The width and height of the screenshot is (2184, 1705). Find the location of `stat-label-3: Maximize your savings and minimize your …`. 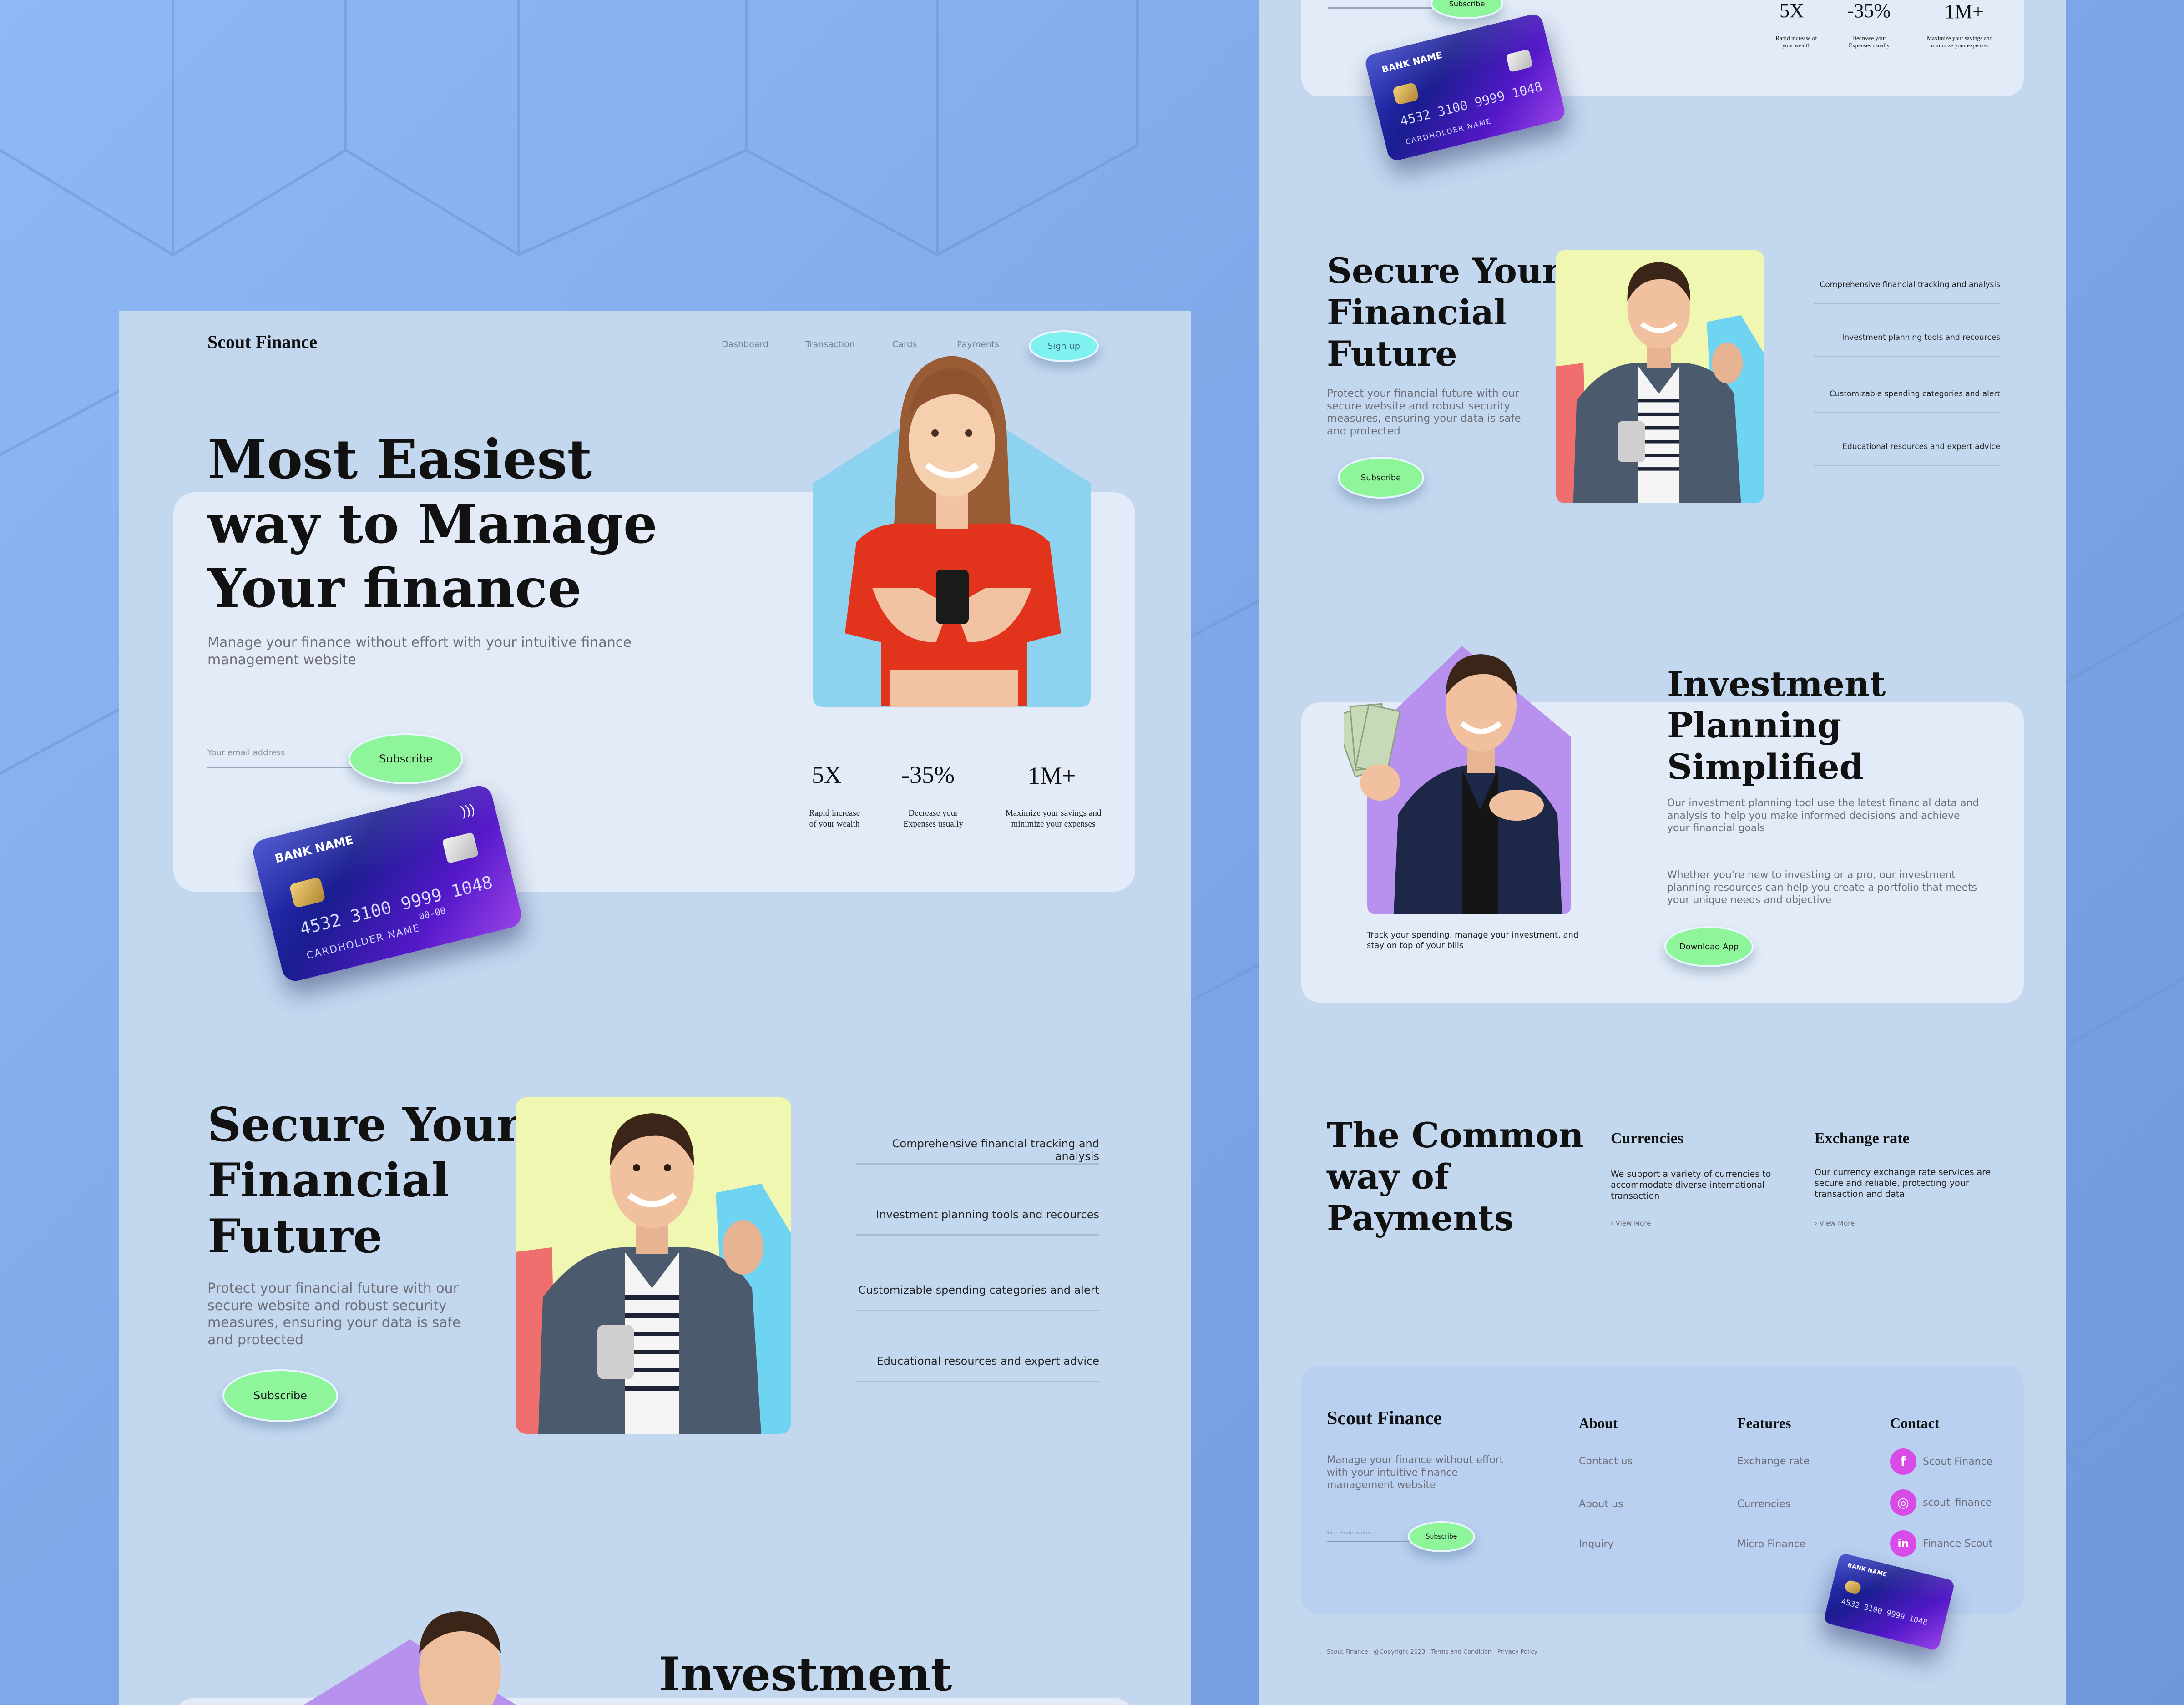

stat-label-3: Maximize your savings and minimize your … is located at coordinates (1054, 818).